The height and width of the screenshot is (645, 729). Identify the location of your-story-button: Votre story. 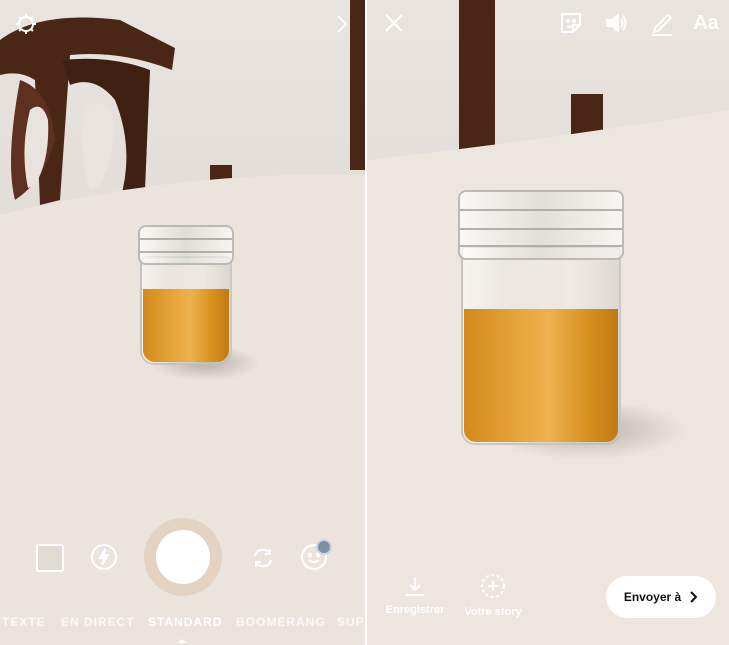
(493, 595).